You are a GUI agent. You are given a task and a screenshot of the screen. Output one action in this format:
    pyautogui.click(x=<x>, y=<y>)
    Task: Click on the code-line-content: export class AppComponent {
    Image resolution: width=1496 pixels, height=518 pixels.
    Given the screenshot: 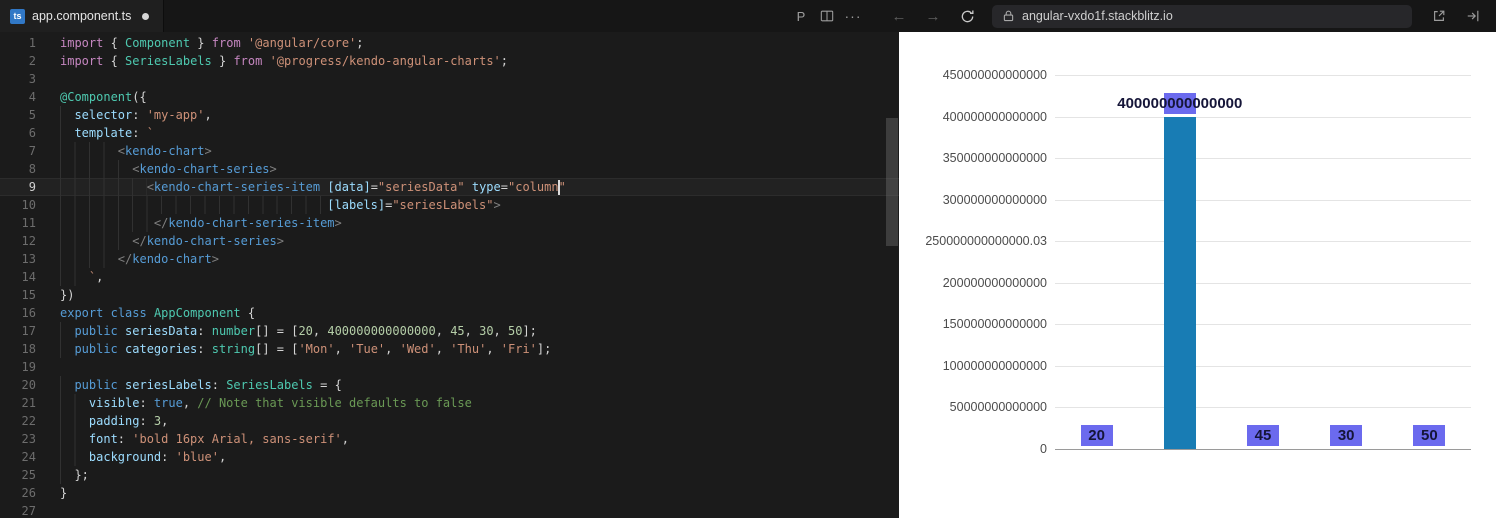 What is the action you would take?
    pyautogui.click(x=158, y=313)
    